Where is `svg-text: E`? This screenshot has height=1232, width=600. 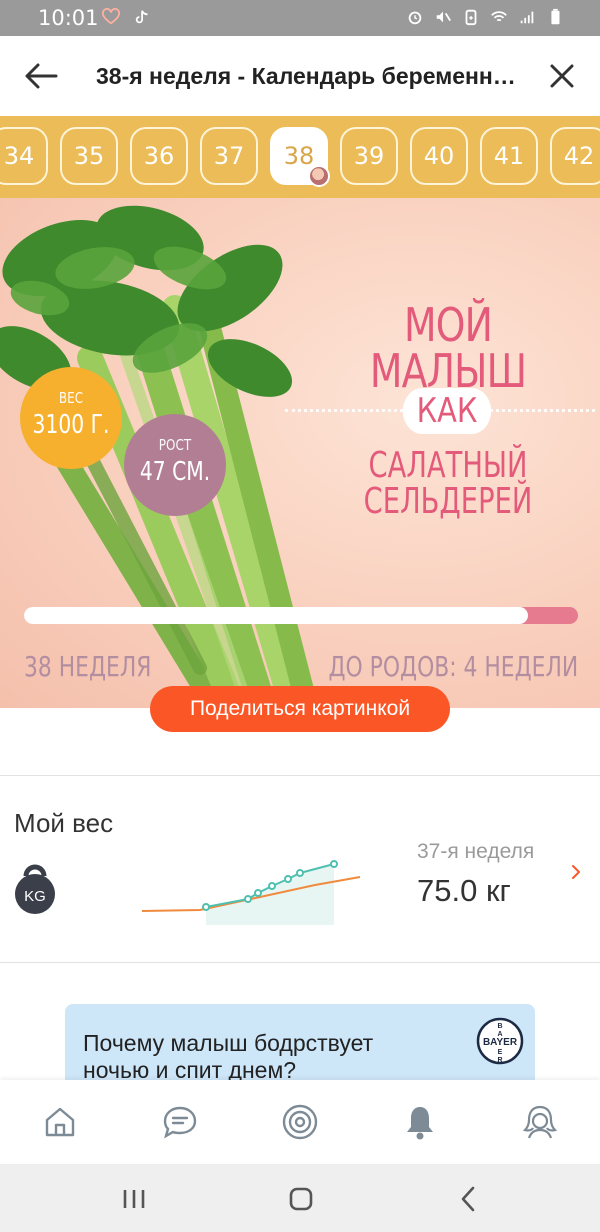
svg-text: E is located at coordinates (500, 1052).